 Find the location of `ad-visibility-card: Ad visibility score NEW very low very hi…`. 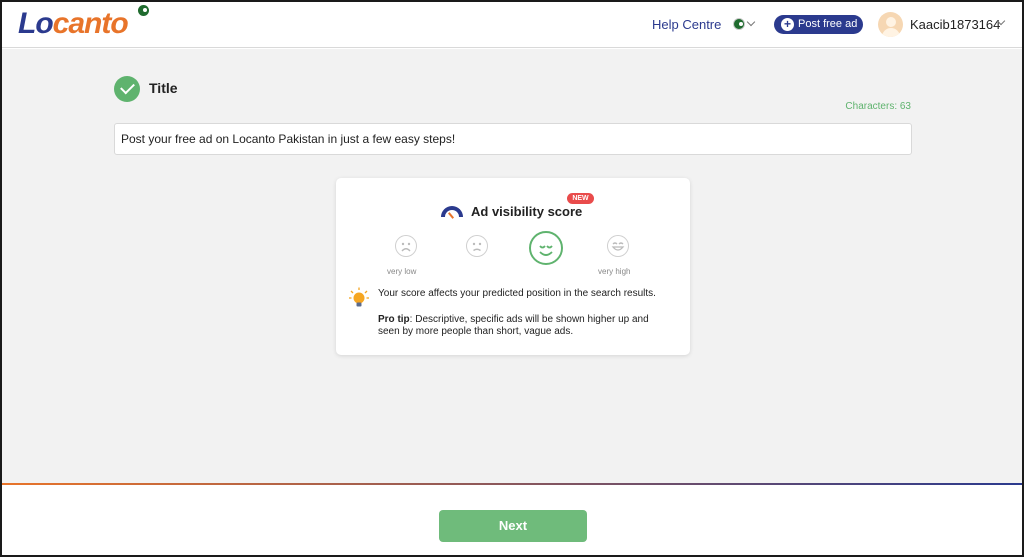

ad-visibility-card: Ad visibility score NEW very low very hi… is located at coordinates (513, 266).